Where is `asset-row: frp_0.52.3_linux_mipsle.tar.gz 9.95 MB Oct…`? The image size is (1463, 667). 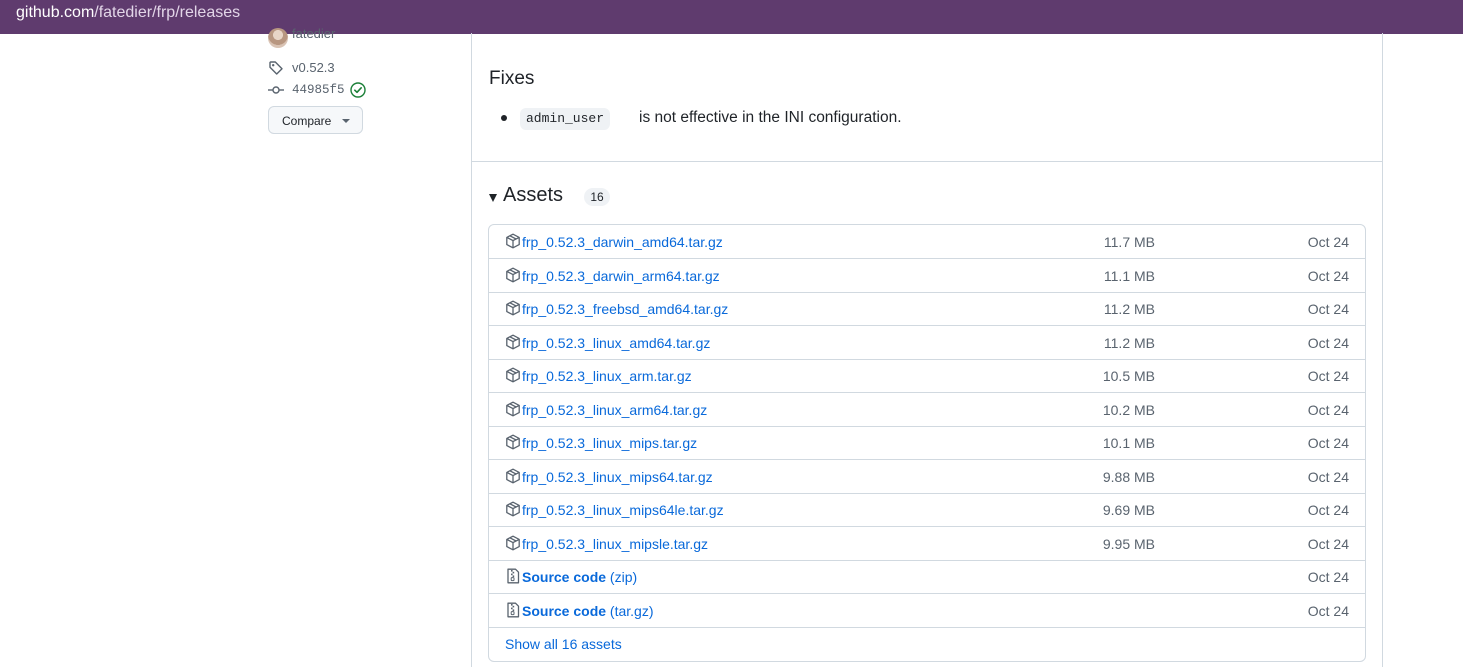 asset-row: frp_0.52.3_linux_mipsle.tar.gz 9.95 MB Oct… is located at coordinates (927, 544).